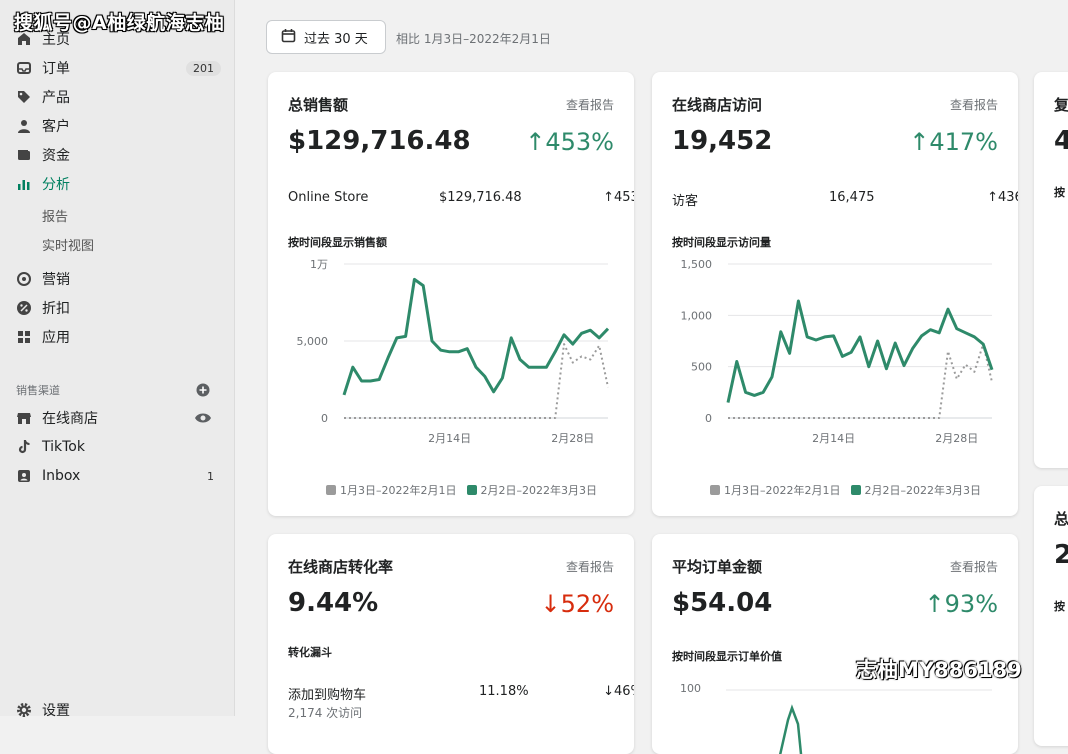 The width and height of the screenshot is (1068, 754). What do you see at coordinates (119, 23) in the screenshot?
I see `watermark-text: 搜狐号@A柚绿航海志柚` at bounding box center [119, 23].